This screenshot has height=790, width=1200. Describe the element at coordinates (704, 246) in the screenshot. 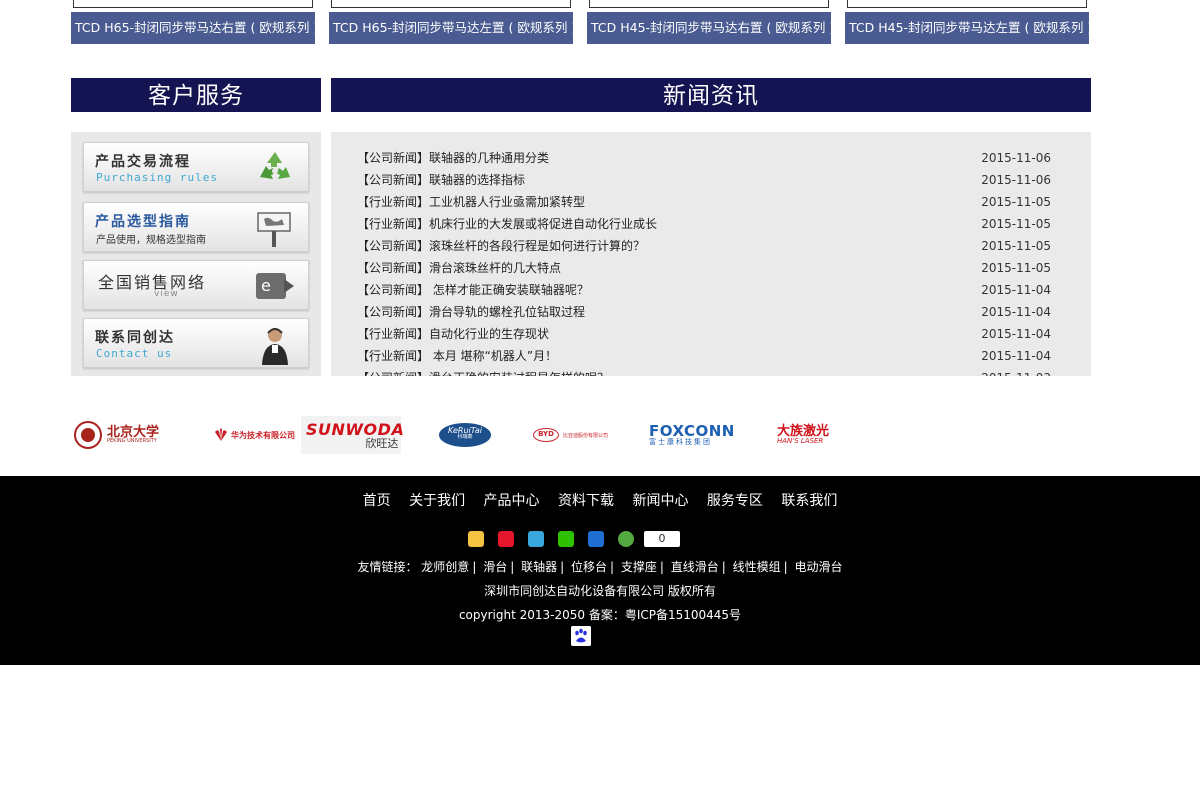

I see `news-item: 【公司新闻】滚珠丝杆的各段行程是如何进行计算的？ 2015-11-05` at that location.